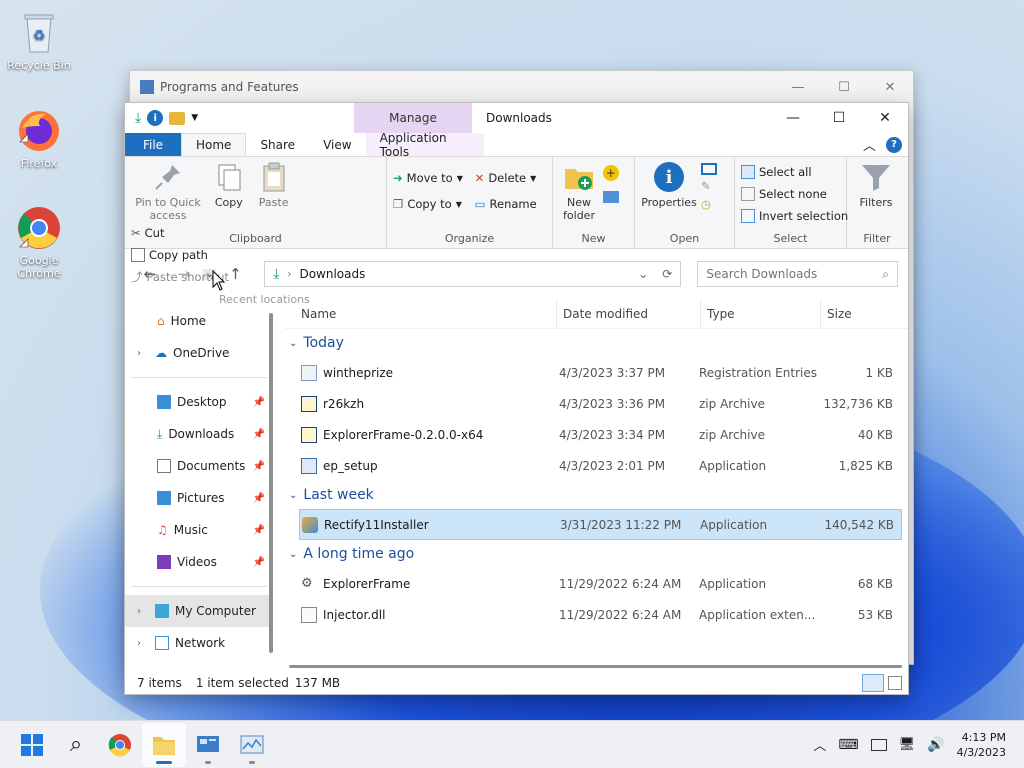  What do you see at coordinates (199, 530) in the screenshot?
I see `nav-item-music: ♫ Music 📌` at bounding box center [199, 530].